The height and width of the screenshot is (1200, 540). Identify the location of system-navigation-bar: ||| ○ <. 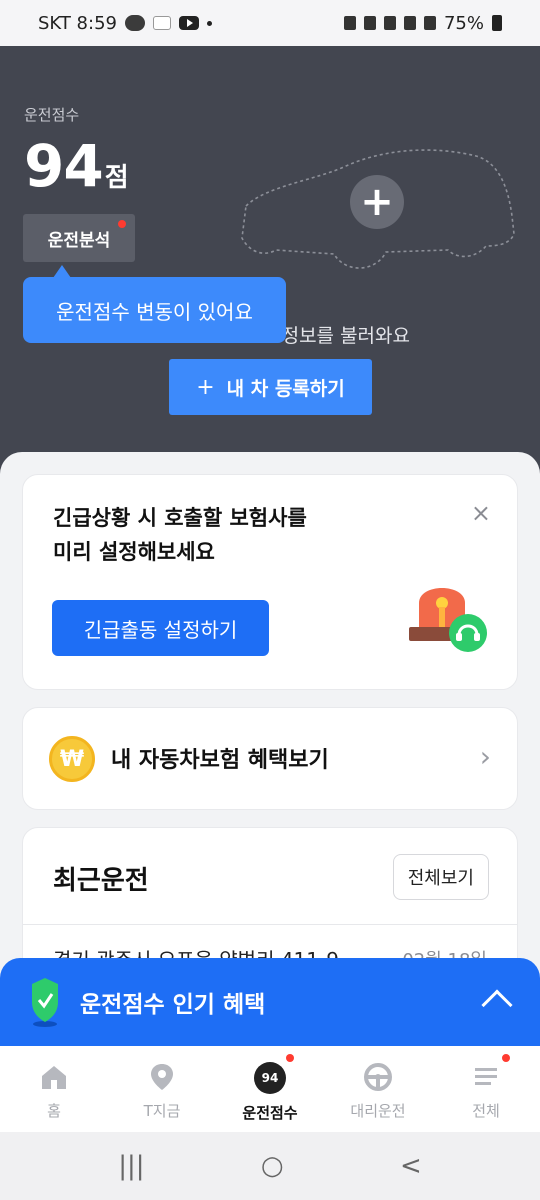
(270, 1166).